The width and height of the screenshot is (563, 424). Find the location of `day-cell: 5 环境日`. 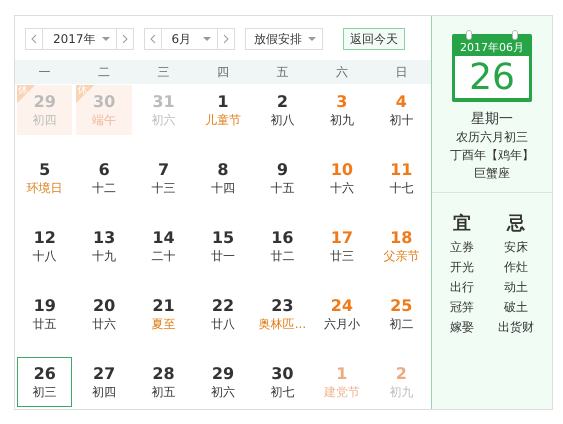

day-cell: 5 环境日 is located at coordinates (44, 178).